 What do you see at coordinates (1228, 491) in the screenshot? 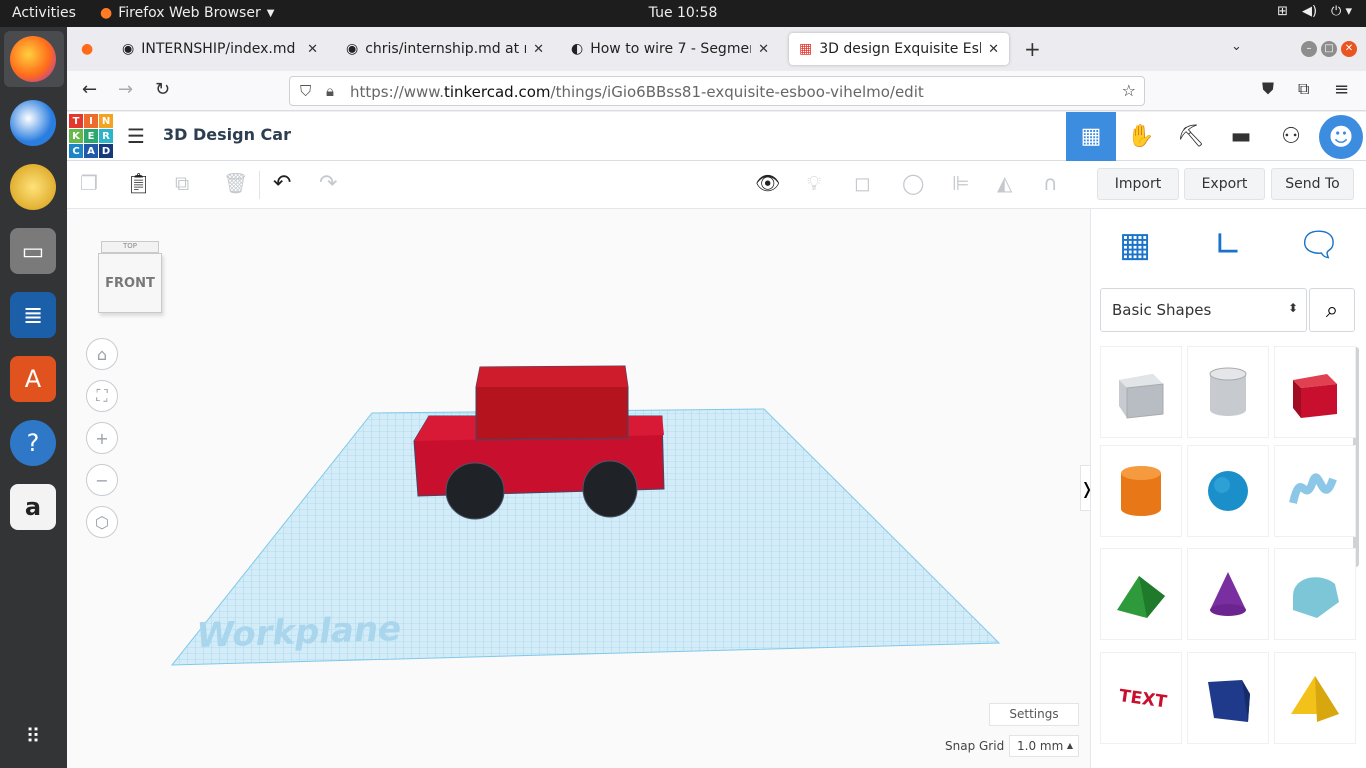
I see `shape-sphere` at bounding box center [1228, 491].